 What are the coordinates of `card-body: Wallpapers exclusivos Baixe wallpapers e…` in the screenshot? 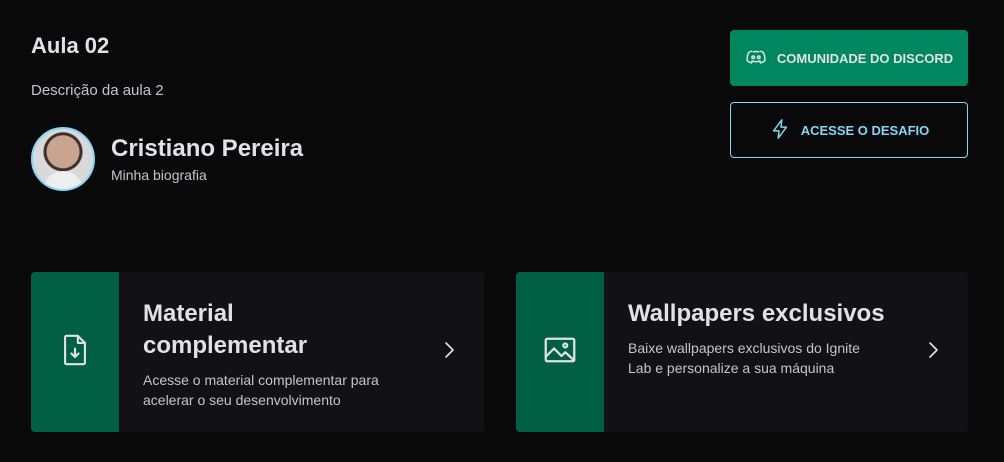 It's located at (751, 352).